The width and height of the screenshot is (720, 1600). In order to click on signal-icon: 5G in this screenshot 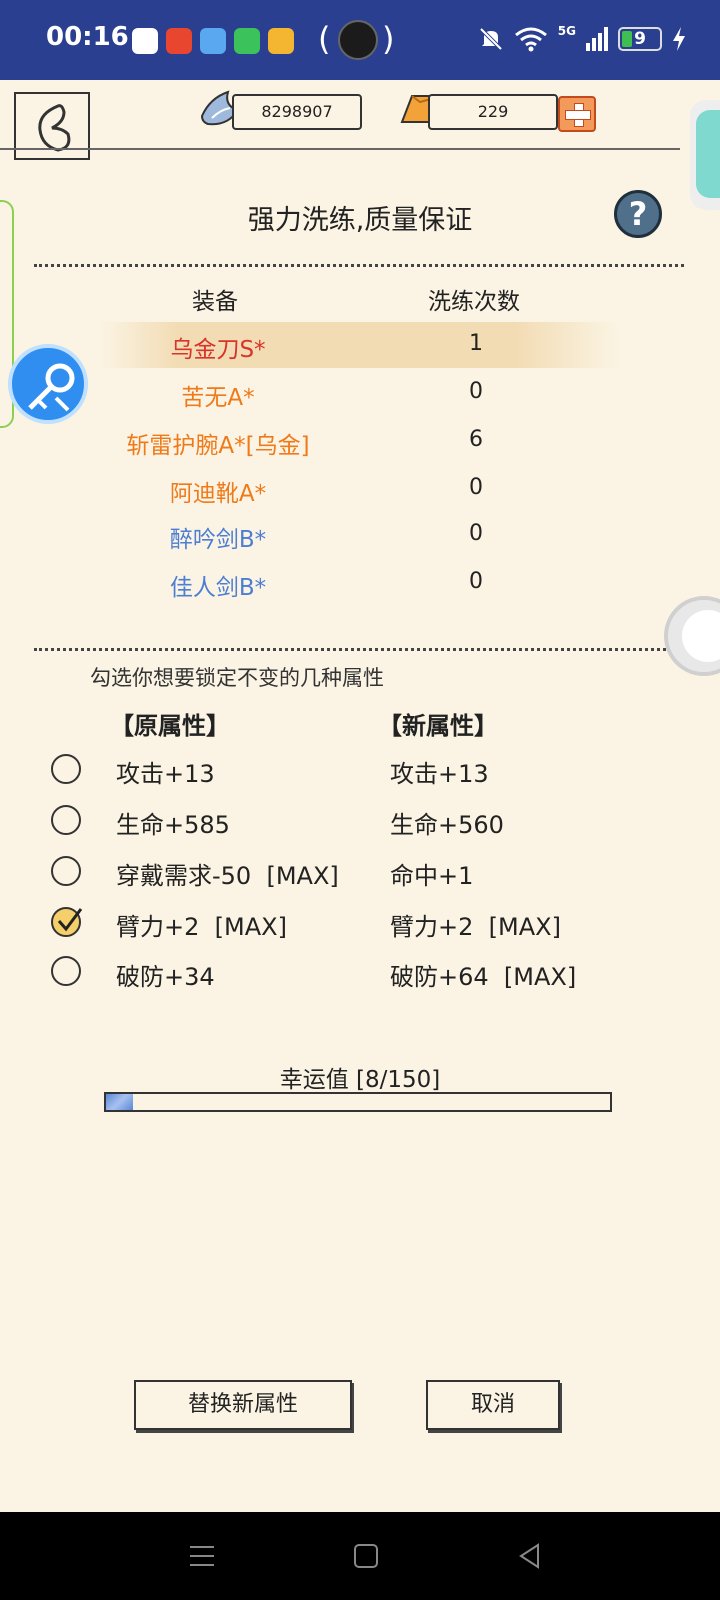, I will do `click(566, 31)`.